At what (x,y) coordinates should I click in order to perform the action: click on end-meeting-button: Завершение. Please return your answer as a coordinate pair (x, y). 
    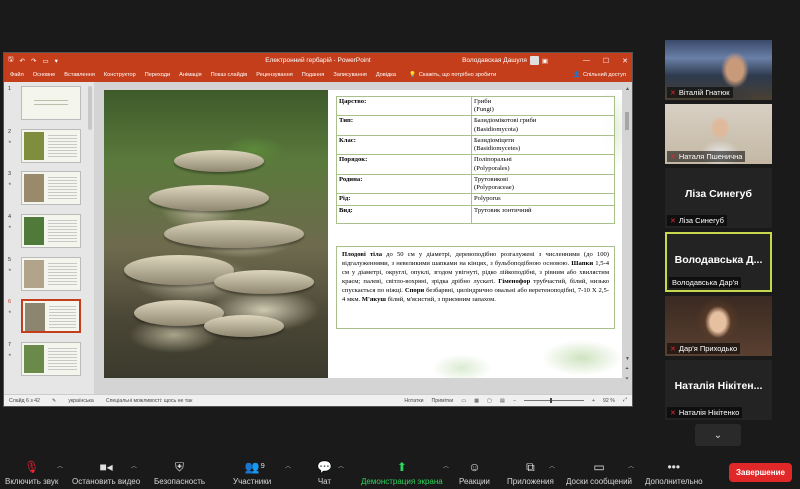
    Looking at the image, I should click on (760, 472).